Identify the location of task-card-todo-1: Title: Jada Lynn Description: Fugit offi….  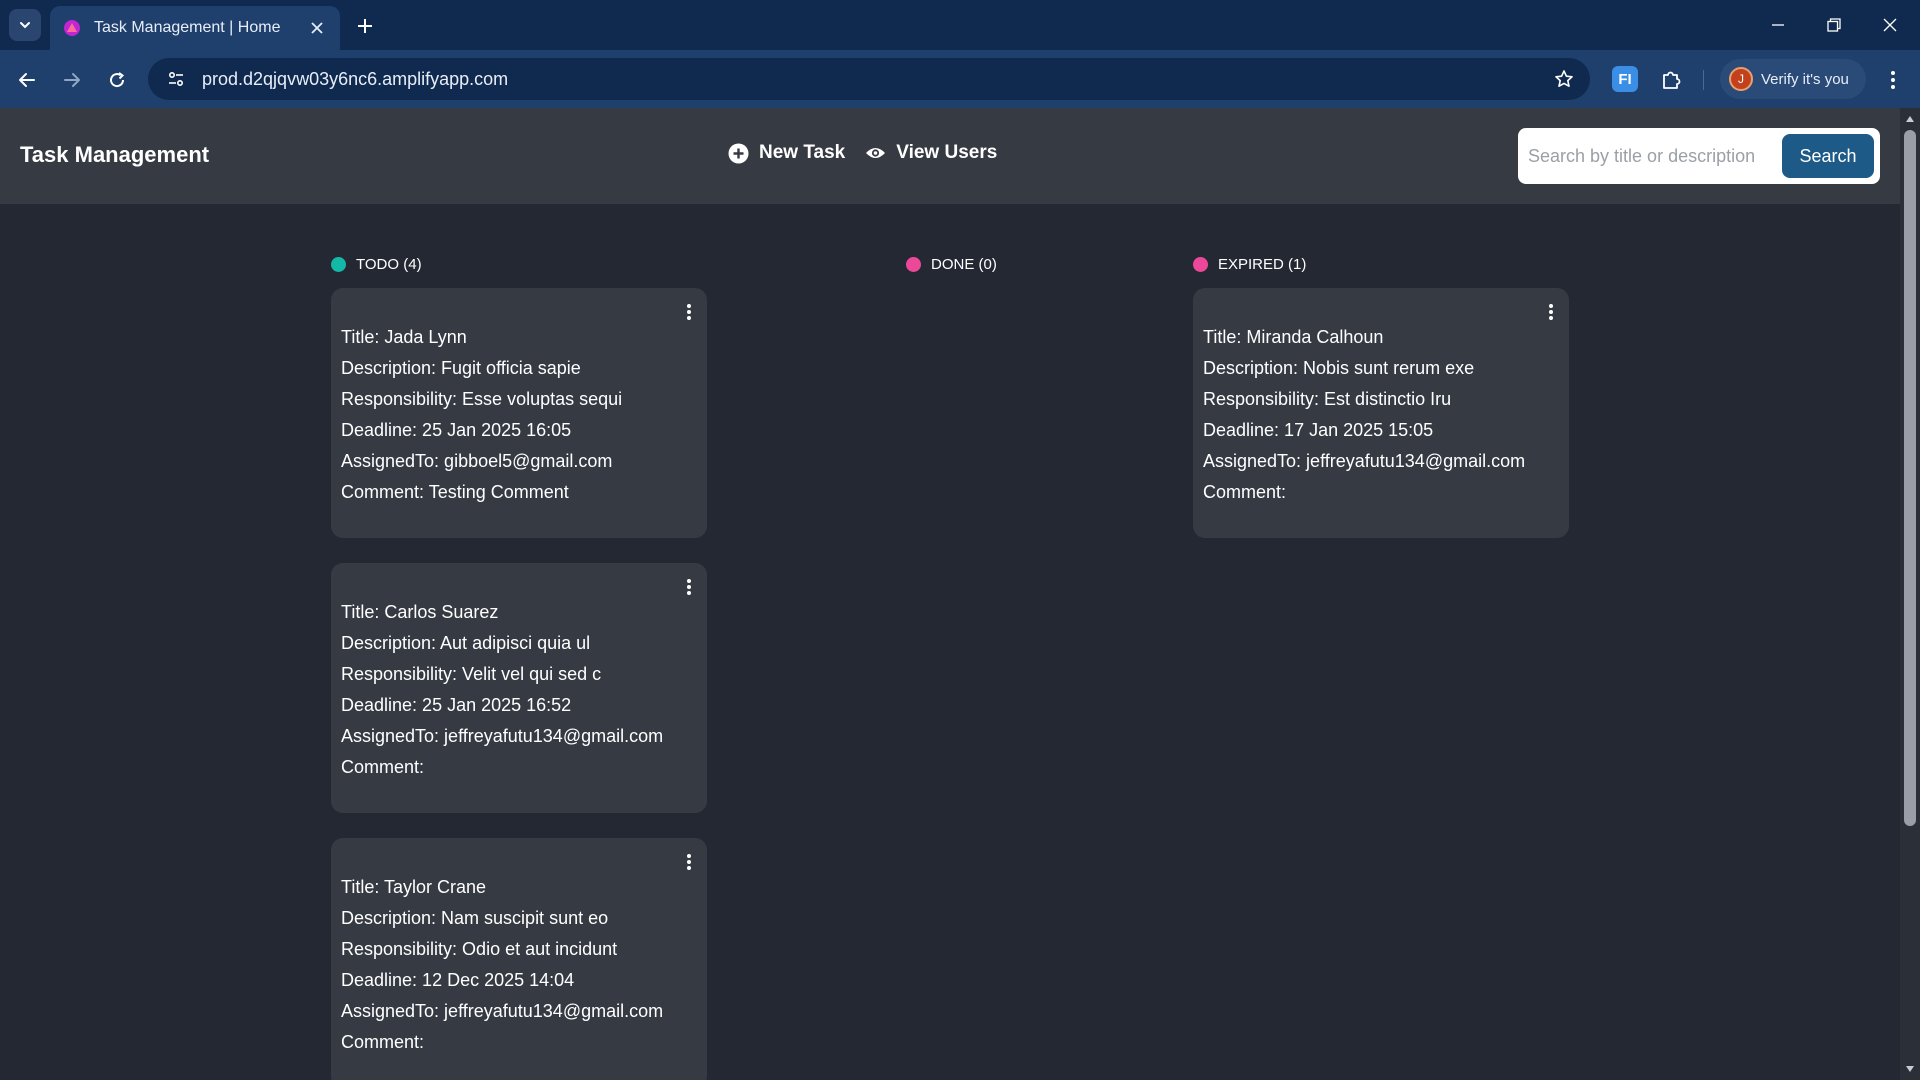
(519, 413).